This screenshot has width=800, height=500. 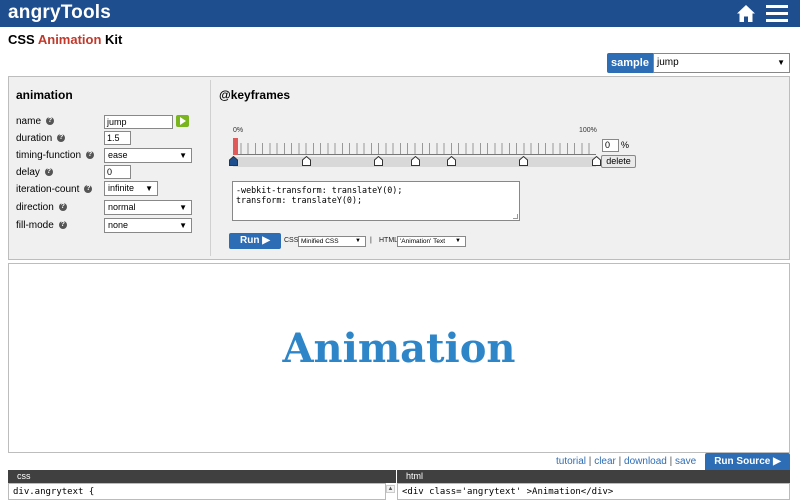 I want to click on save-link: save, so click(x=685, y=461).